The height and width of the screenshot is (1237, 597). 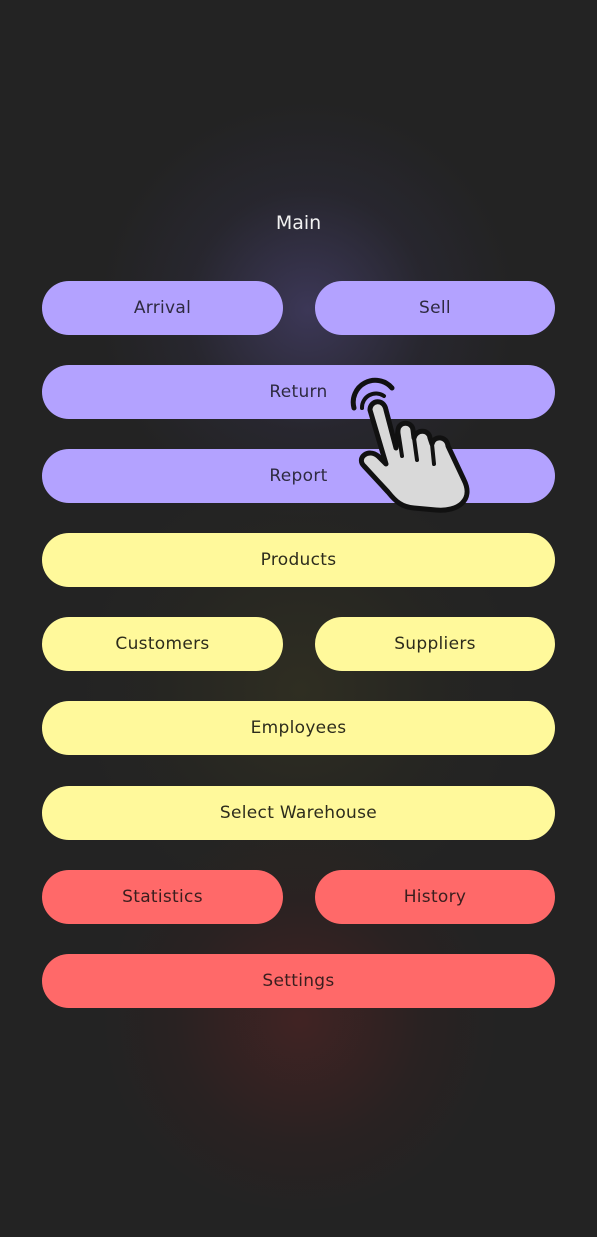 What do you see at coordinates (298, 560) in the screenshot?
I see `products-button: Products` at bounding box center [298, 560].